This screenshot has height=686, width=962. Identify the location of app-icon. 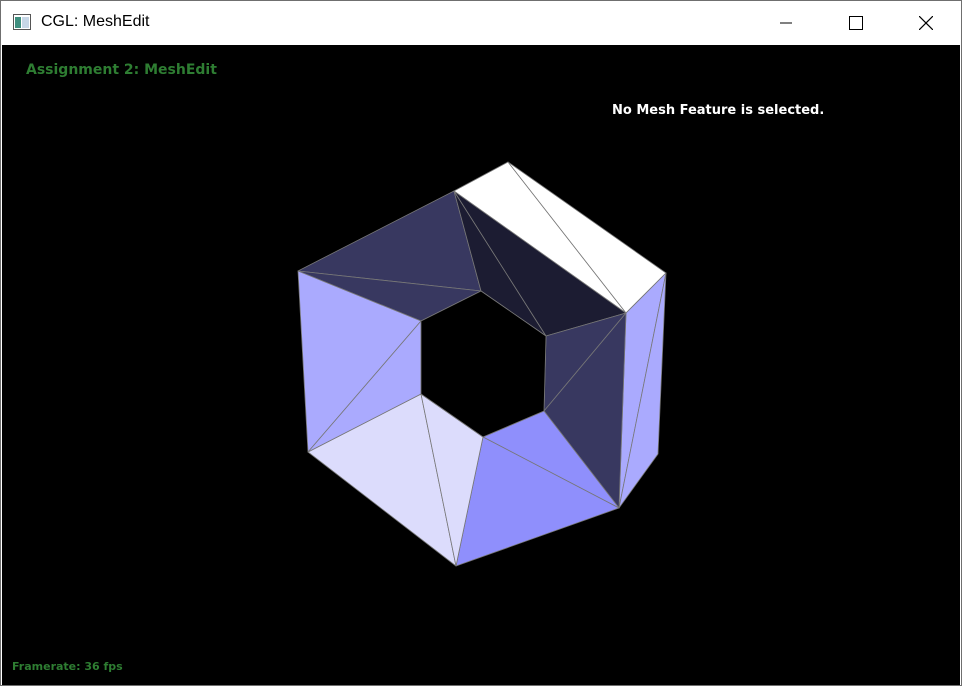
(22, 22).